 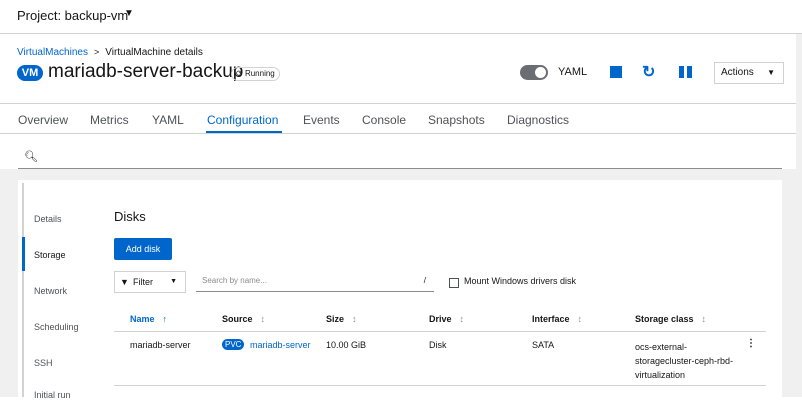 I want to click on disk-interface: SATA, so click(x=543, y=345).